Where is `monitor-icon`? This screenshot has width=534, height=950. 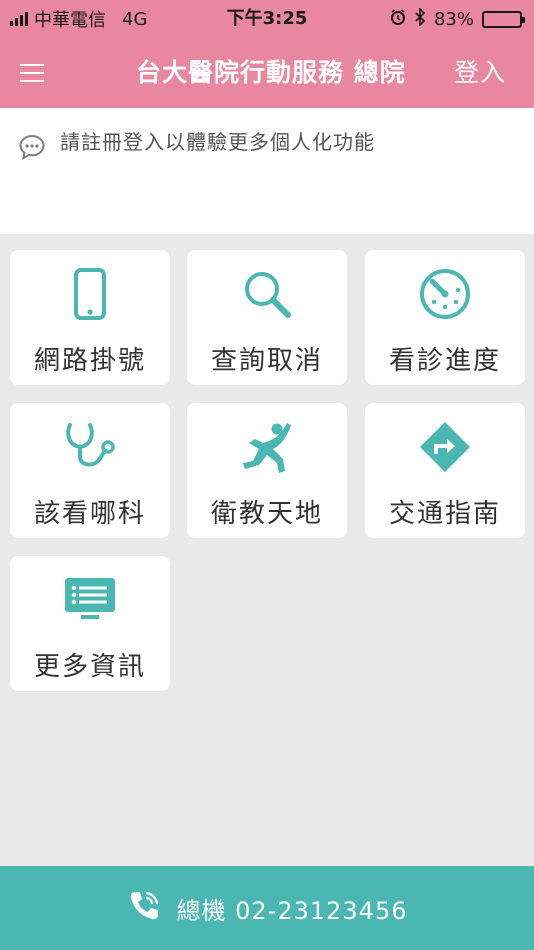
monitor-icon is located at coordinates (90, 600).